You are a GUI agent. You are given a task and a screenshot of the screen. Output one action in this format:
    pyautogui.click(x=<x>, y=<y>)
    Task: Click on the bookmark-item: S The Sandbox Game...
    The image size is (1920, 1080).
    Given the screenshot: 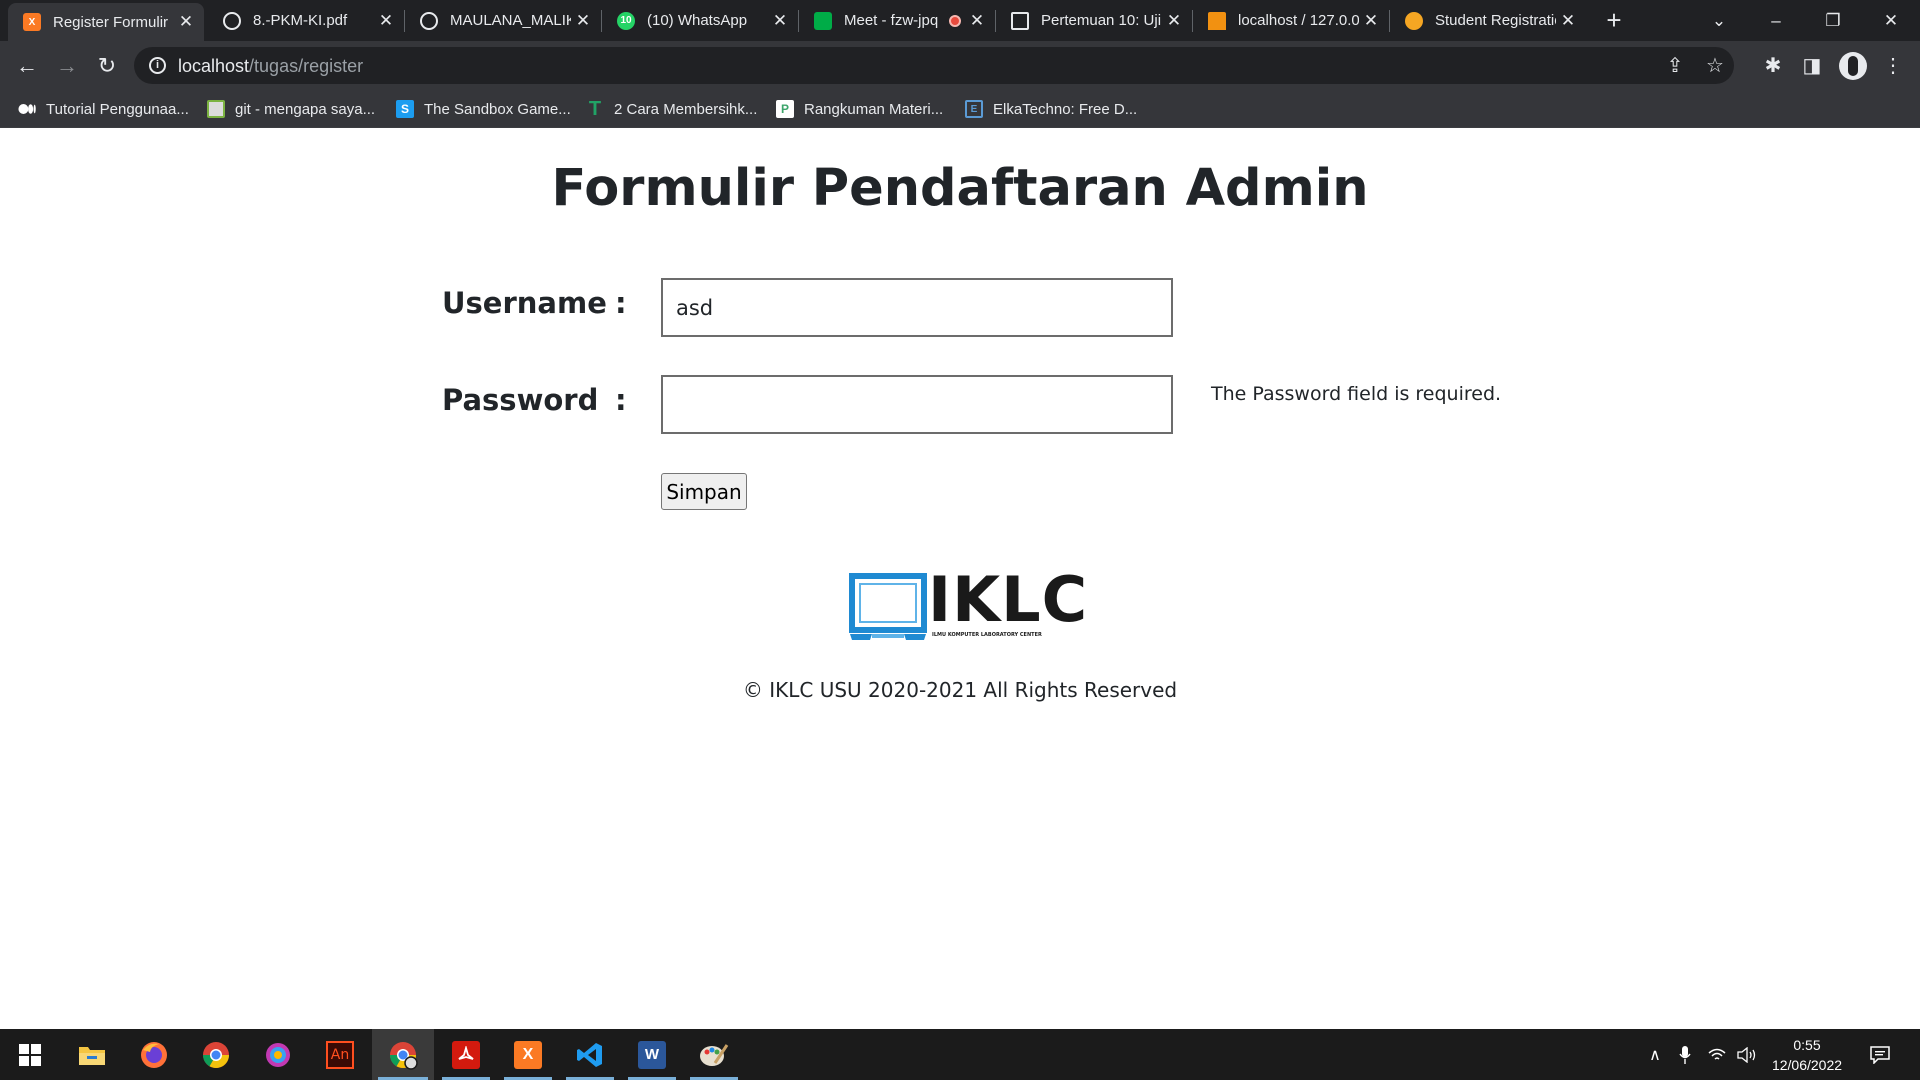 What is the action you would take?
    pyautogui.click(x=483, y=109)
    